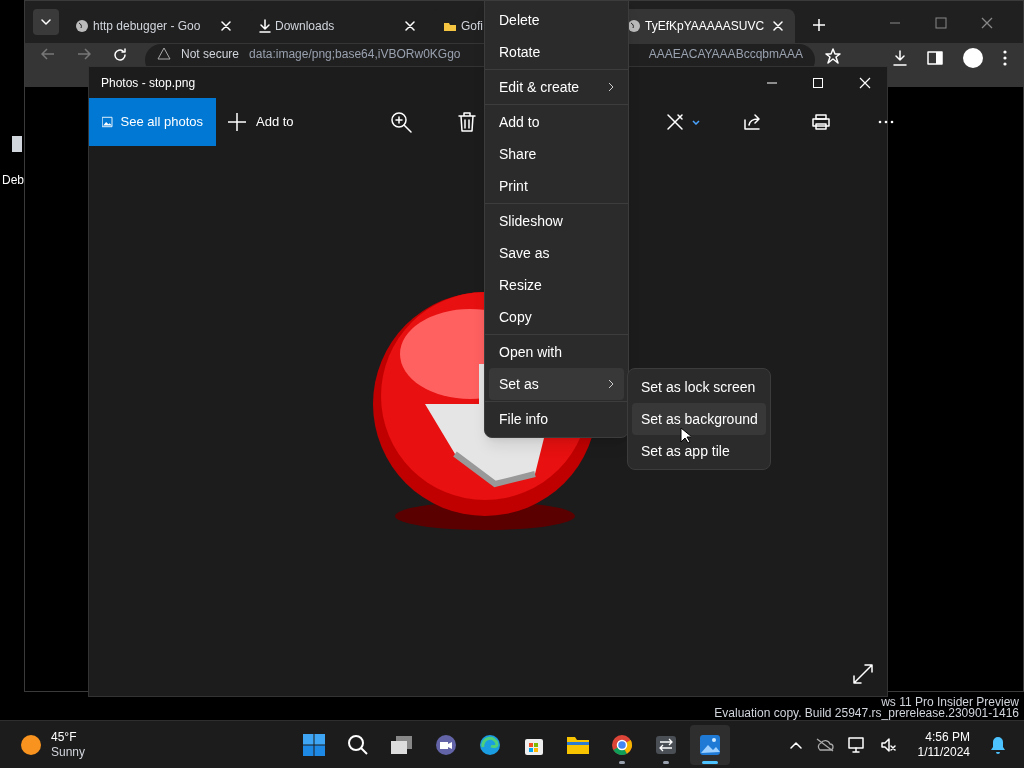  Describe the element at coordinates (556, 384) in the screenshot. I see `menu-item: Set as` at that location.